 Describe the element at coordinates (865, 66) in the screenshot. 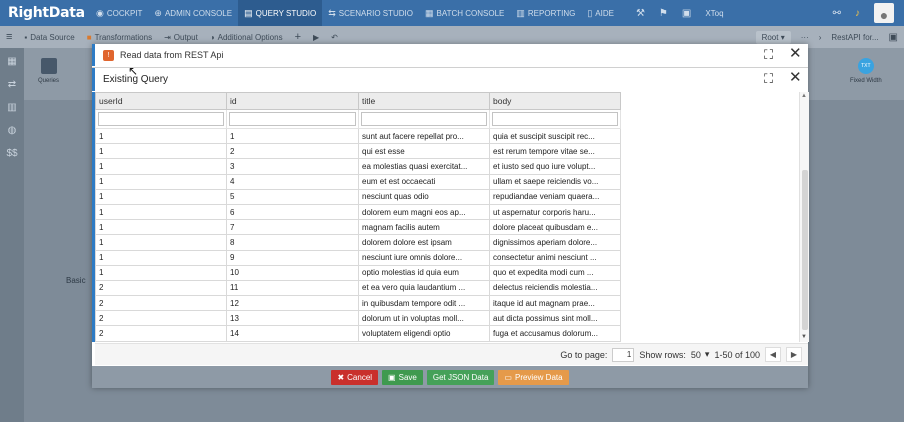

I see `txt-file-icon: TXT` at that location.